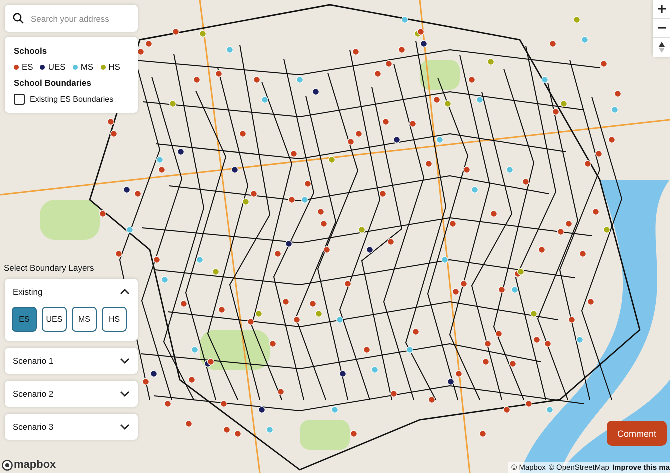 The image size is (670, 473). Describe the element at coordinates (125, 292) in the screenshot. I see `chevron-up-icon` at that location.